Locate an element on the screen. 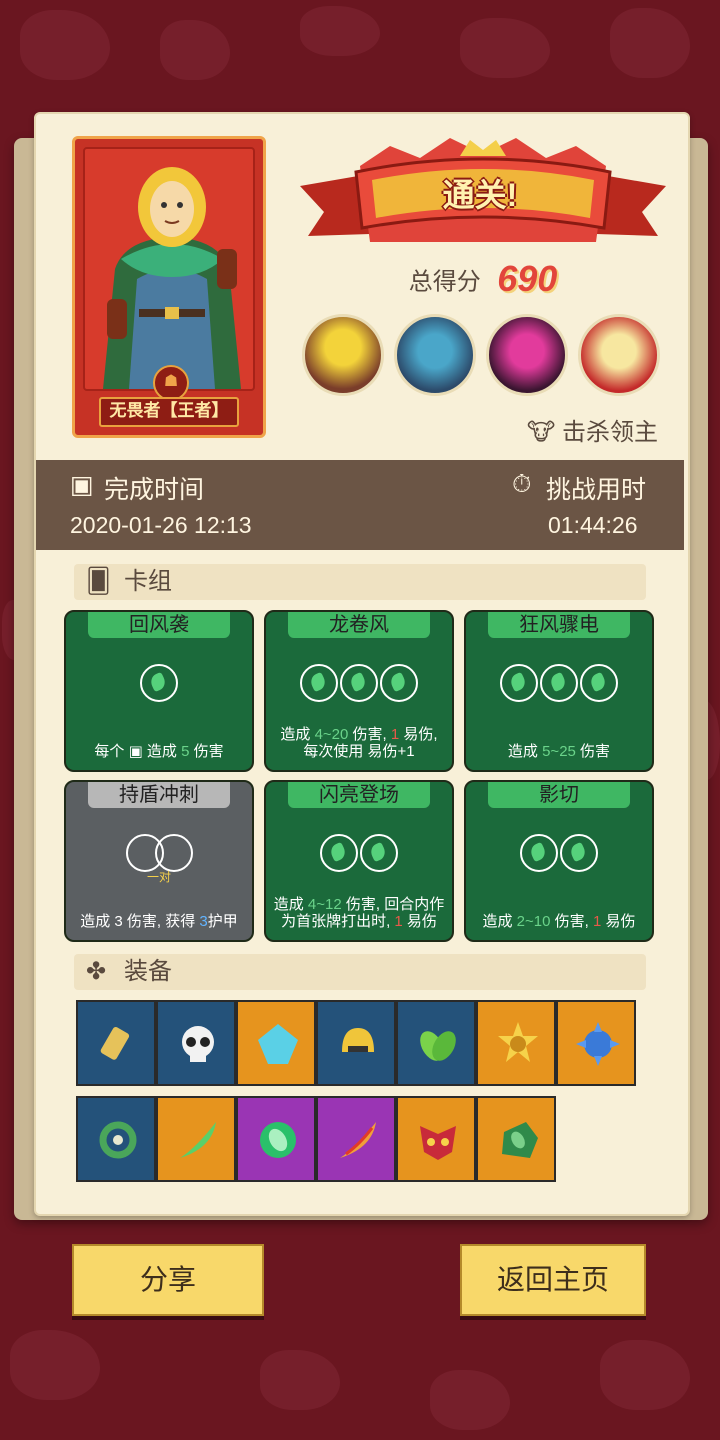 This screenshot has width=720, height=1440. calendar-icon: ▣ is located at coordinates (82, 485).